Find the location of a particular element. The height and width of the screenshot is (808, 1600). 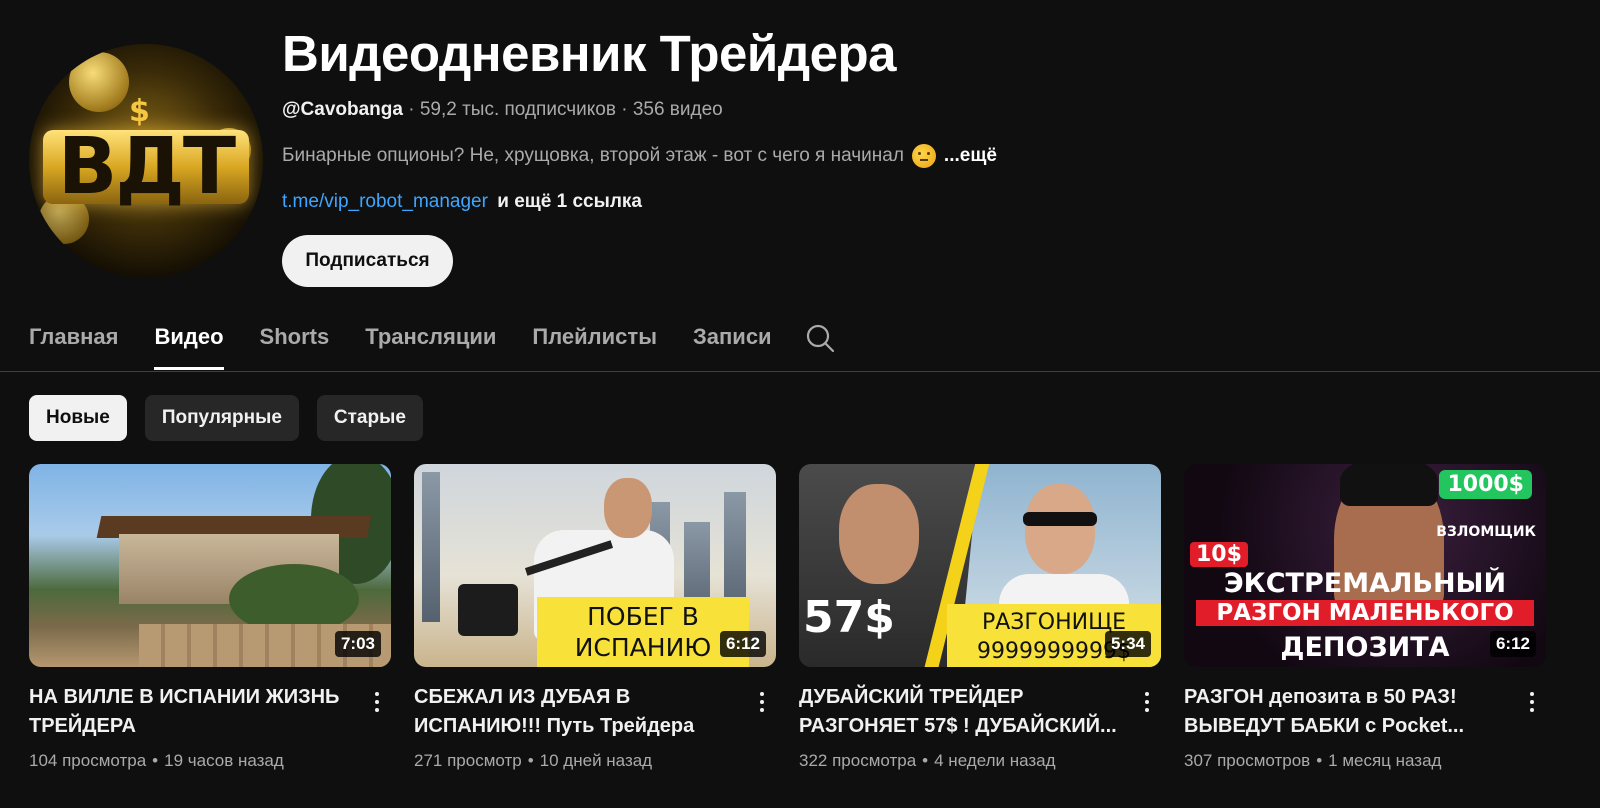

search-icon is located at coordinates (820, 338).